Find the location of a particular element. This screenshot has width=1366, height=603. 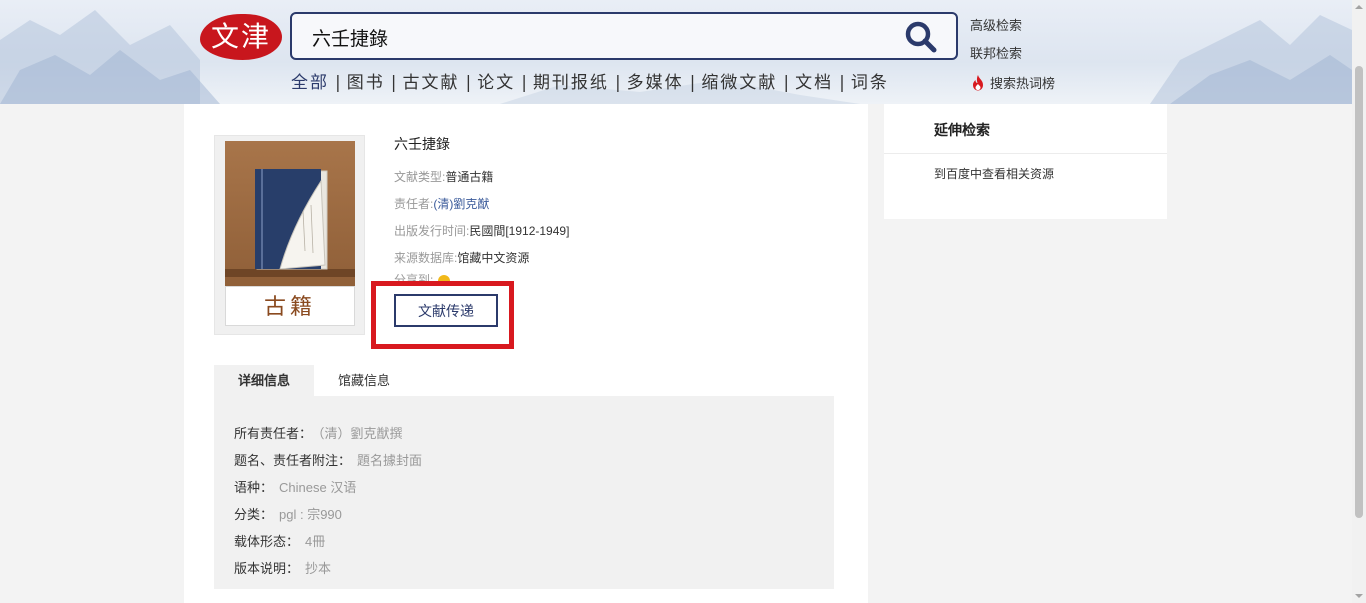

detail-row: 语种： Chinese 汉语 is located at coordinates (524, 487).